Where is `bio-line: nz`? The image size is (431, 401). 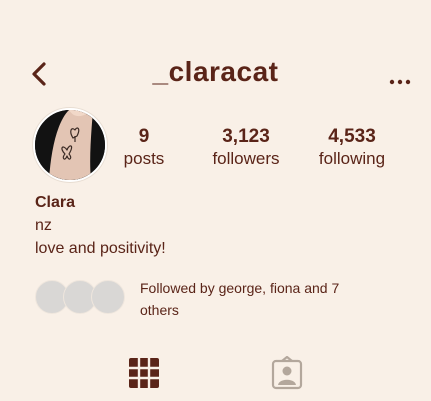 bio-line: nz is located at coordinates (43, 225).